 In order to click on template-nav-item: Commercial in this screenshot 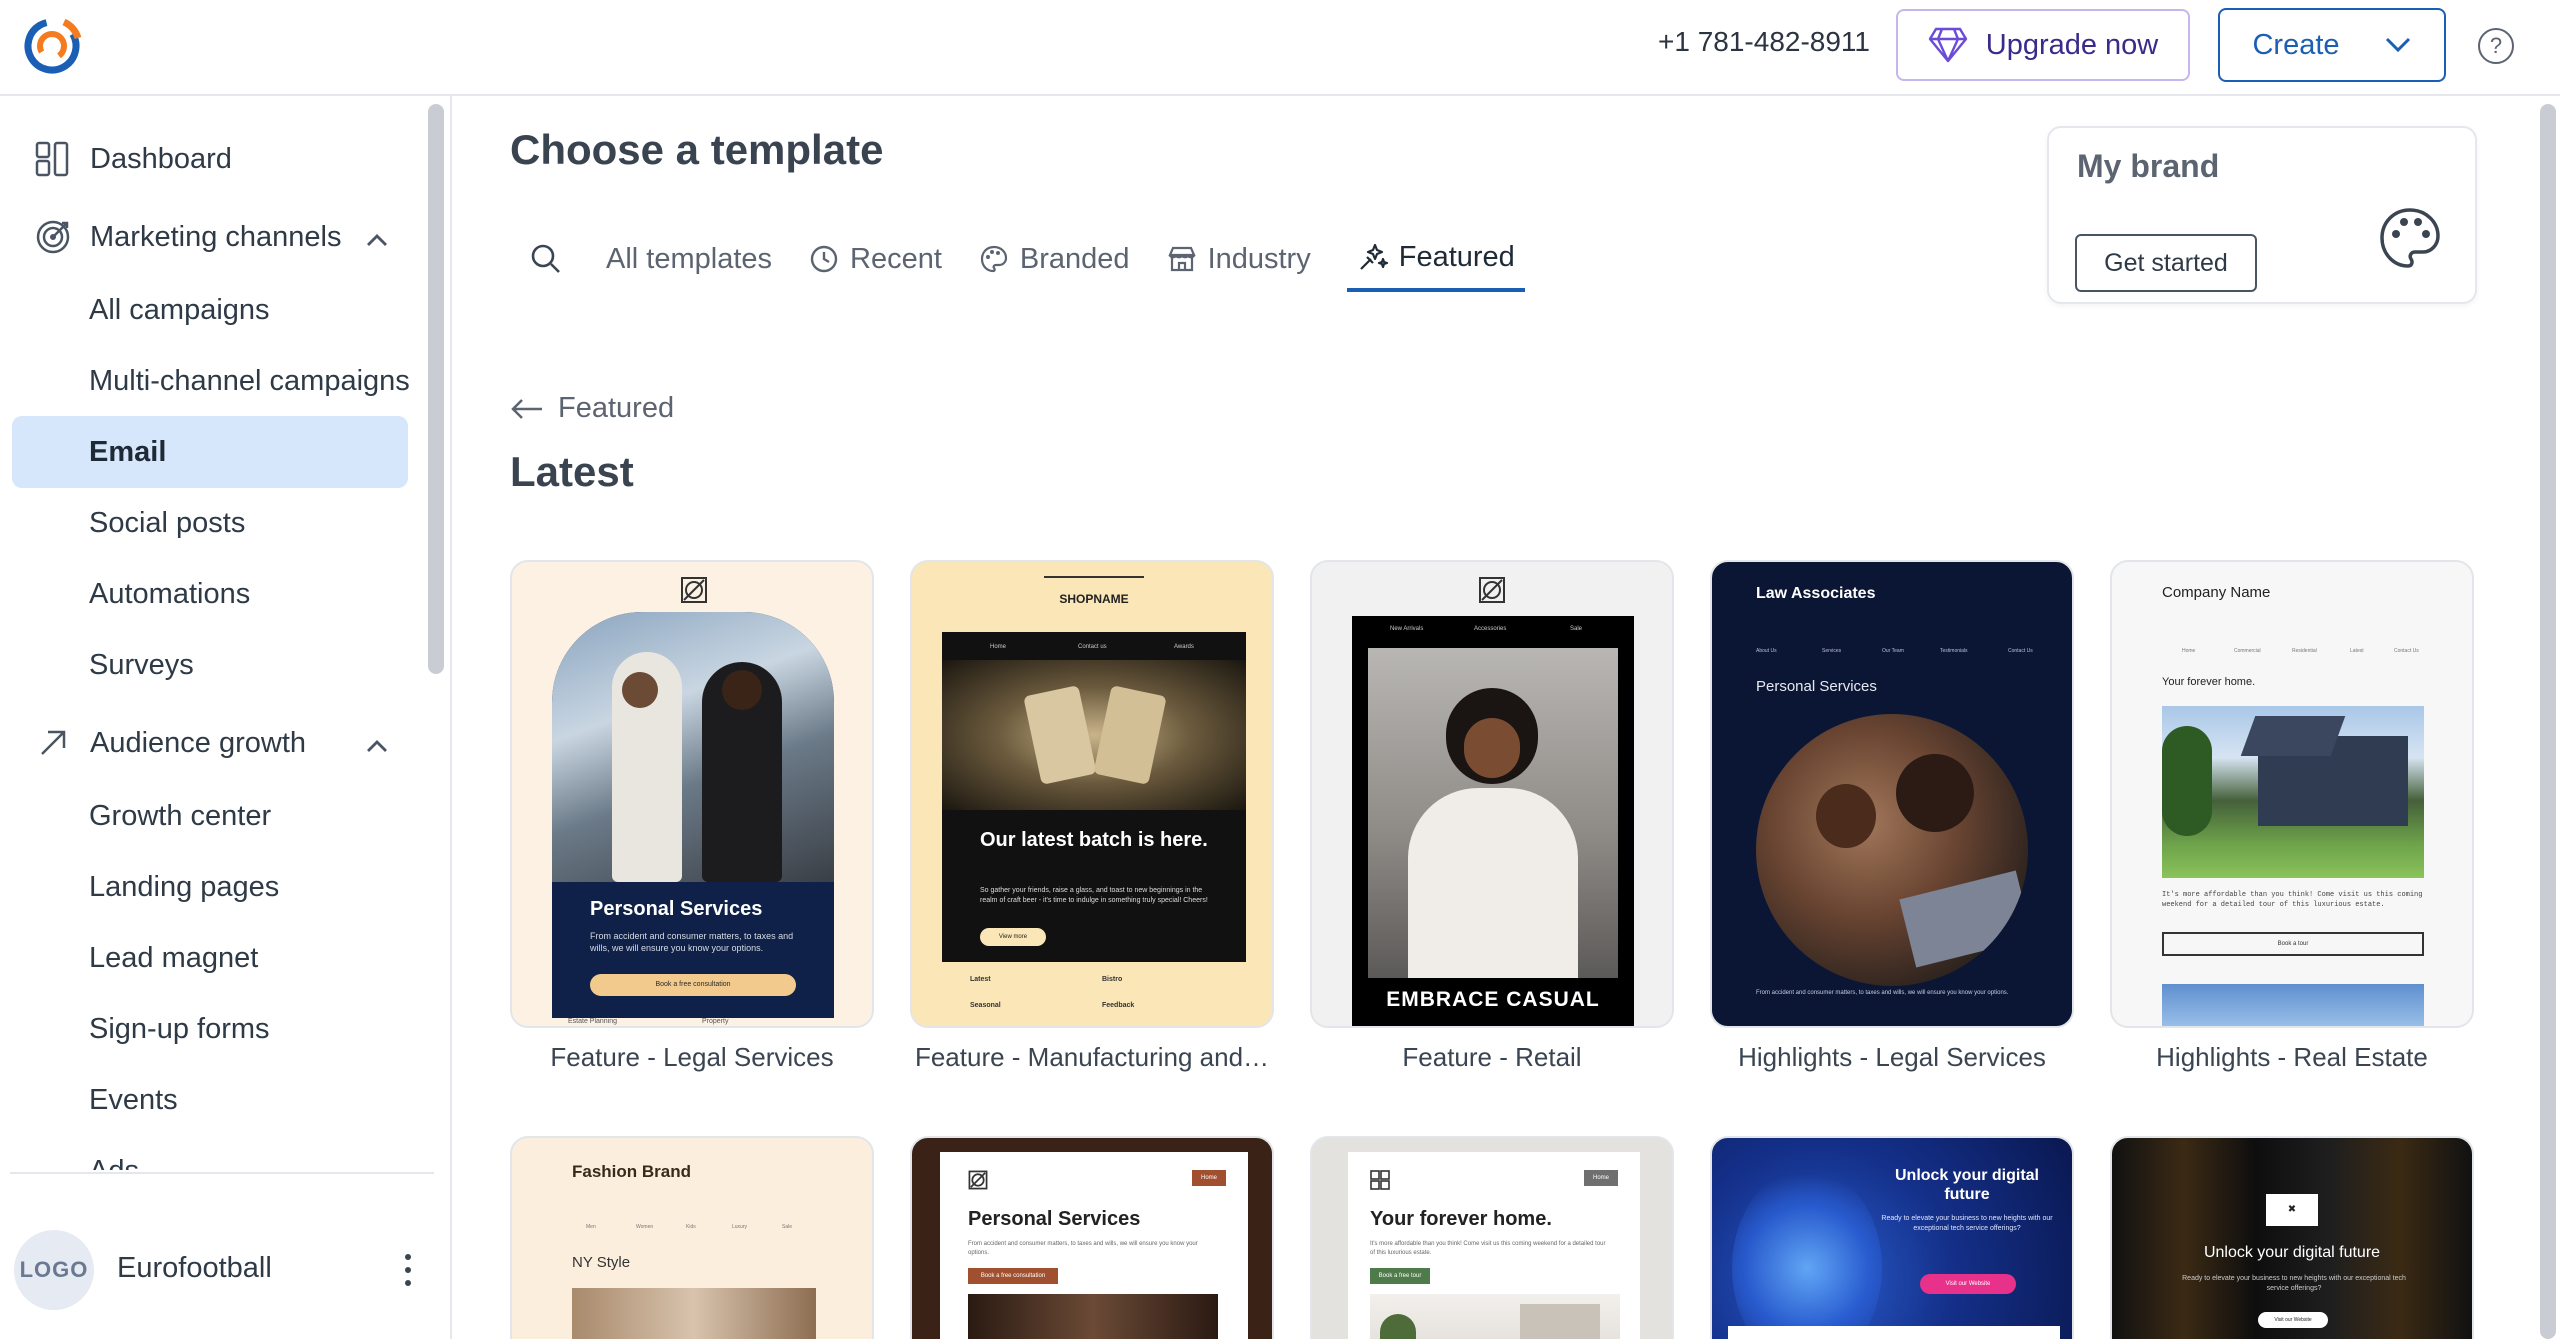, I will do `click(2247, 651)`.